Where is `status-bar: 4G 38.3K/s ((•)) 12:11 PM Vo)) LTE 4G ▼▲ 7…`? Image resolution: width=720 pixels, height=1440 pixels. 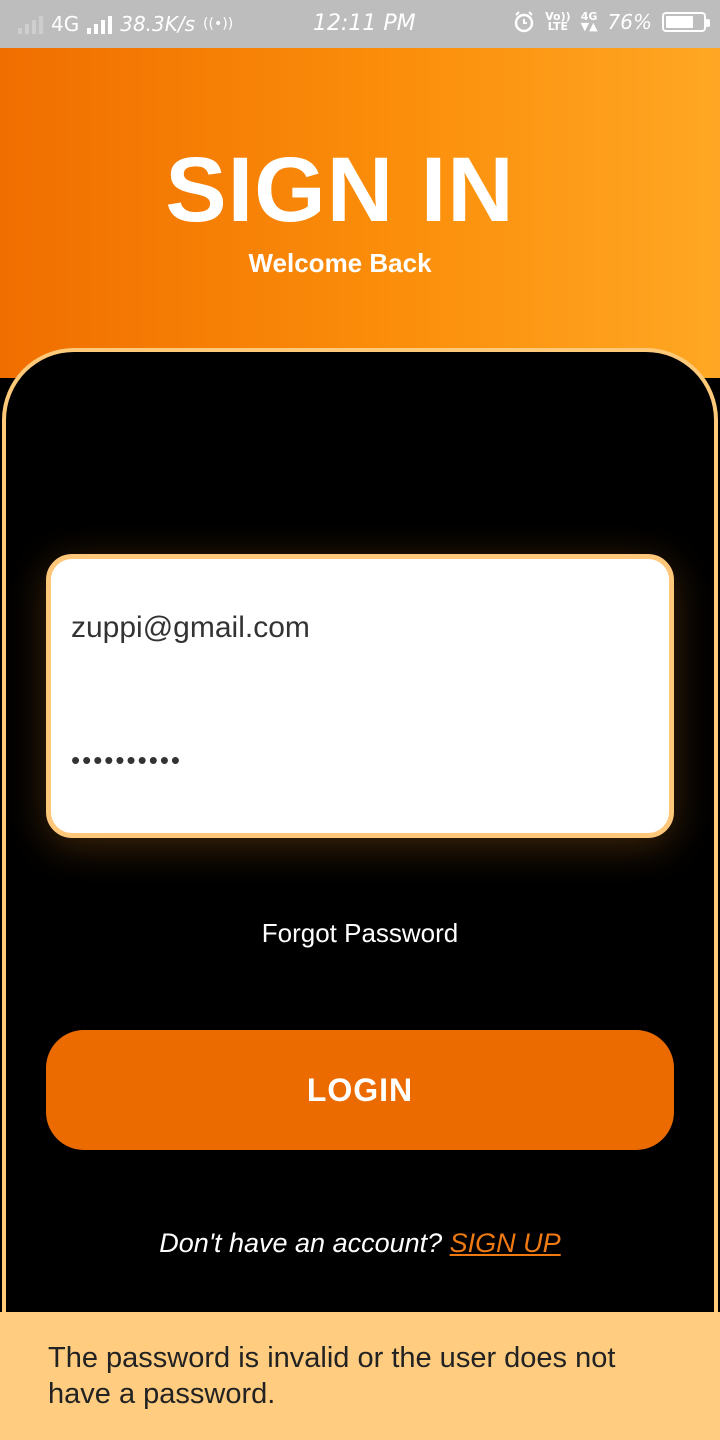 status-bar: 4G 38.3K/s ((•)) 12:11 PM Vo)) LTE 4G ▼▲ 7… is located at coordinates (360, 24).